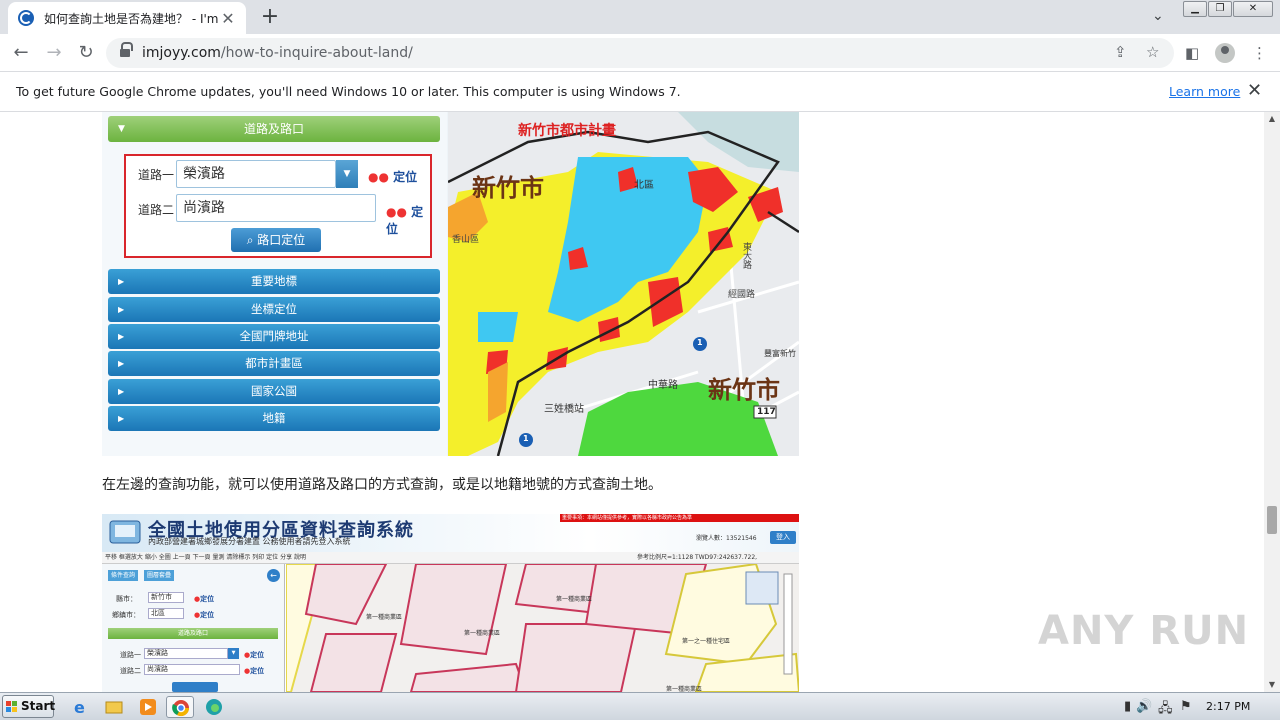 Image resolution: width=1280 pixels, height=723 pixels. I want to click on menu-kebab-icon: ⋮, so click(1259, 53).